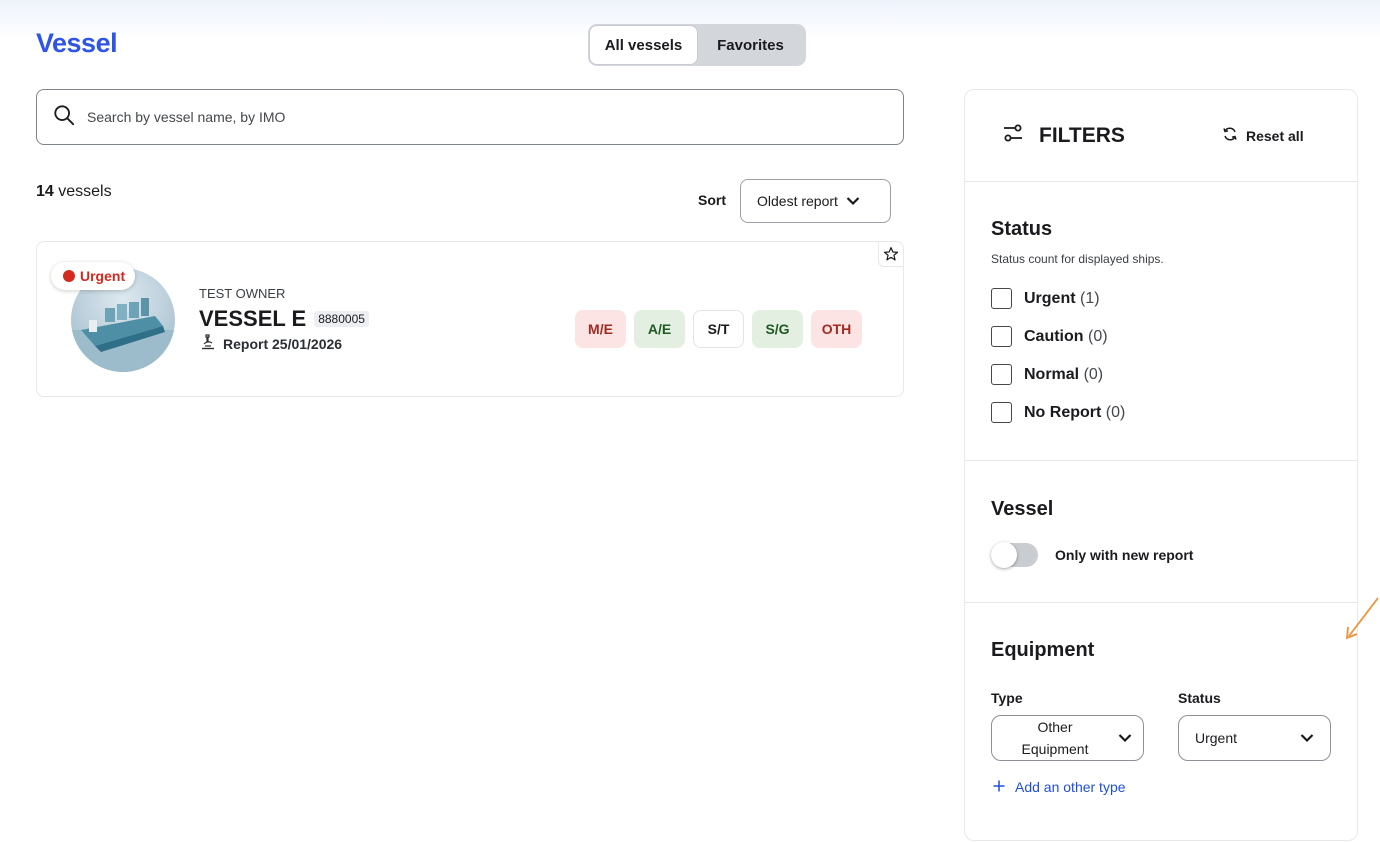 This screenshot has height=842, width=1380. Describe the element at coordinates (1362, 618) in the screenshot. I see `annotation-arrow-icon` at that location.